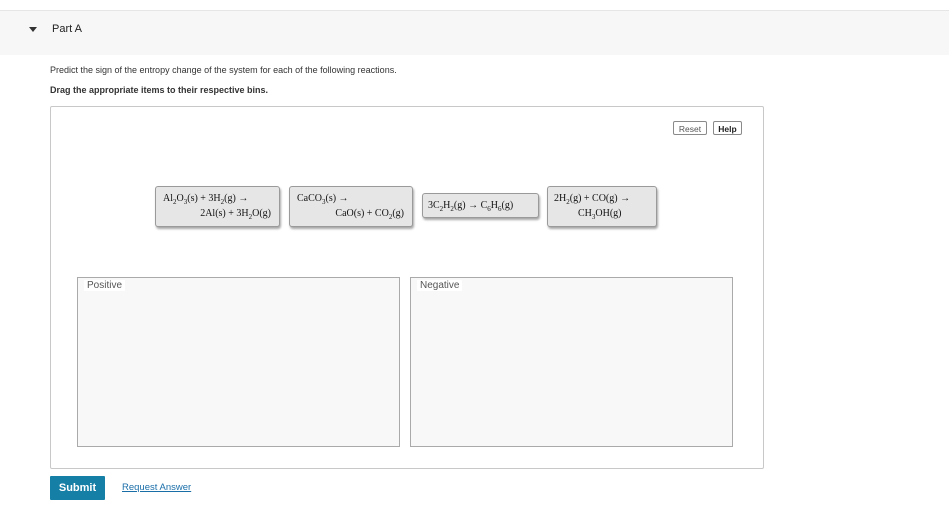  I want to click on reaction-tile-c2h2: 3C2H2(g) → C6H6(g), so click(480, 205).